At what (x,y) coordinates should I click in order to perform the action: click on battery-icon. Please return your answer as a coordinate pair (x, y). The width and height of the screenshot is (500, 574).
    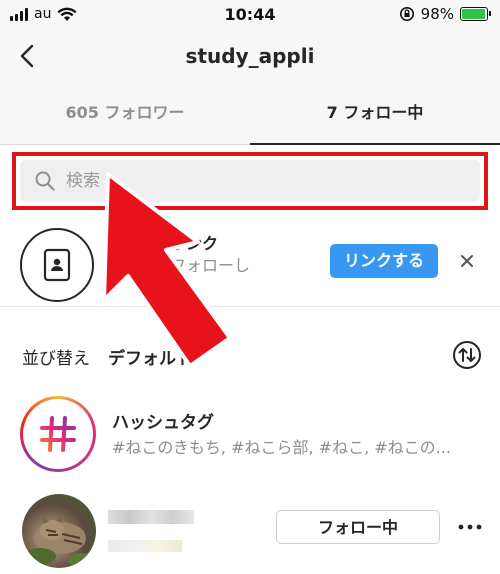
    Looking at the image, I should click on (475, 14).